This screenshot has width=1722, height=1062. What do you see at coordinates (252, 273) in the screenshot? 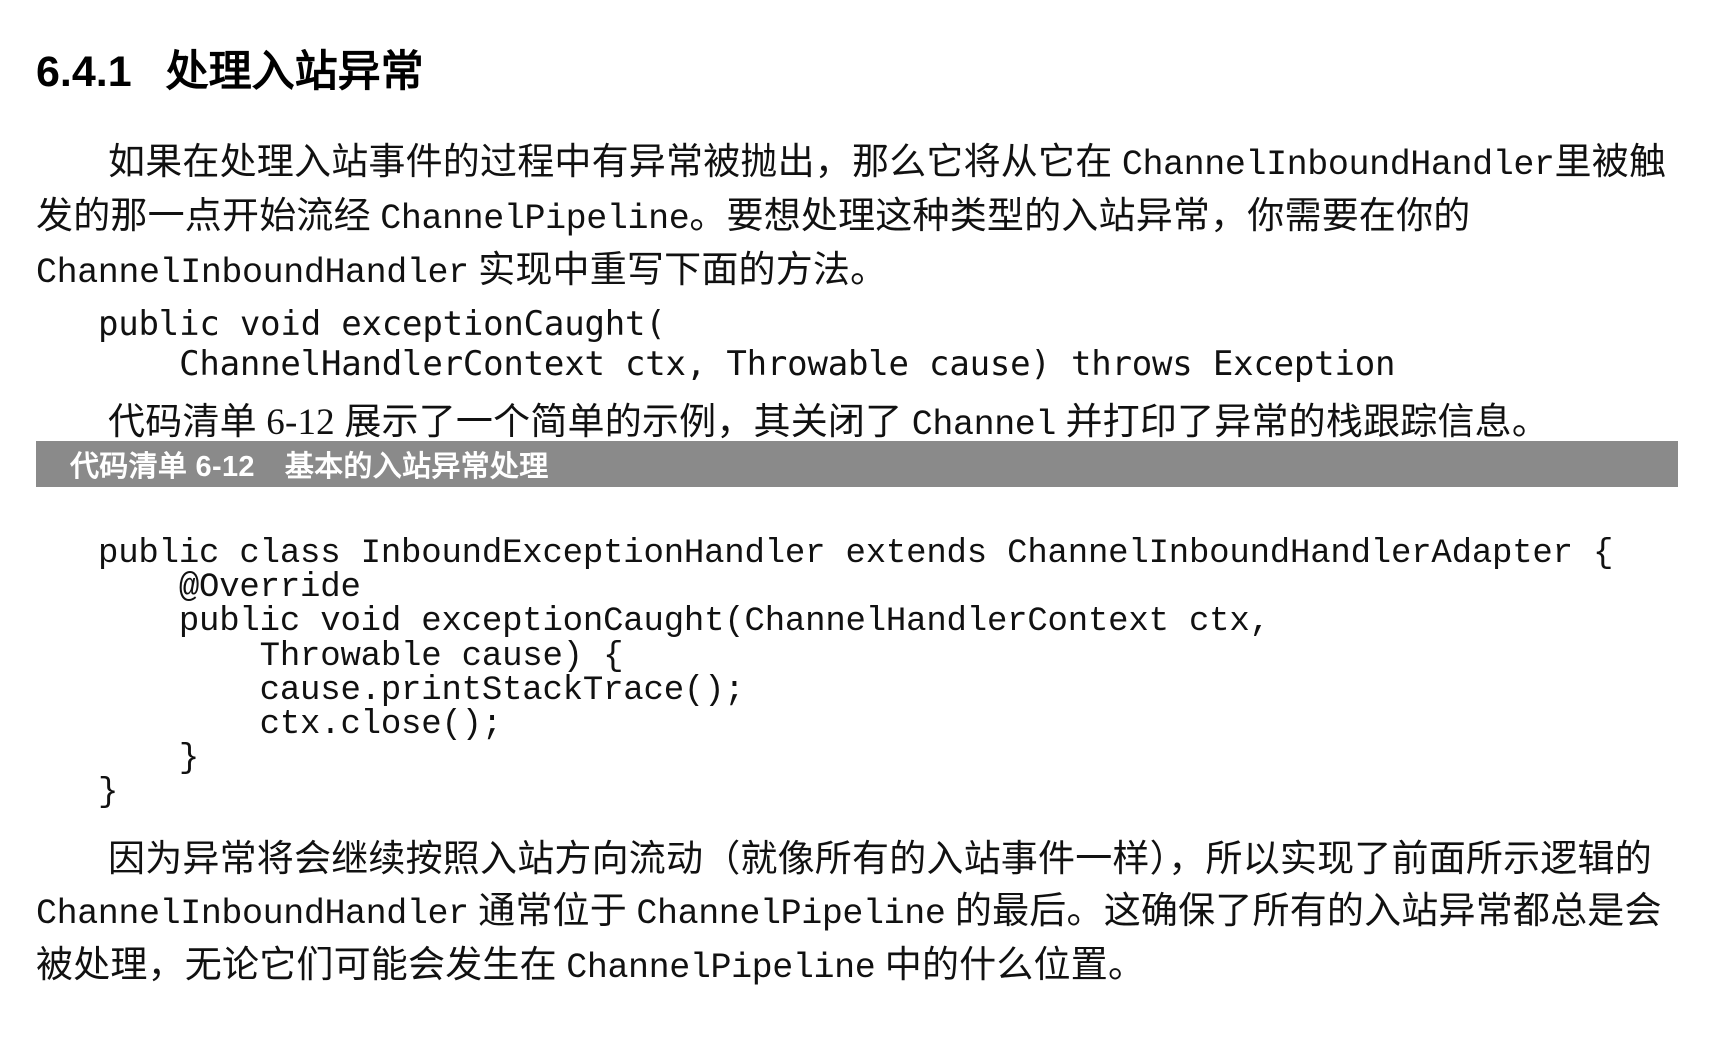
I see `inline-code-channelinboundhandler-2: ChannelInboundHandler` at bounding box center [252, 273].